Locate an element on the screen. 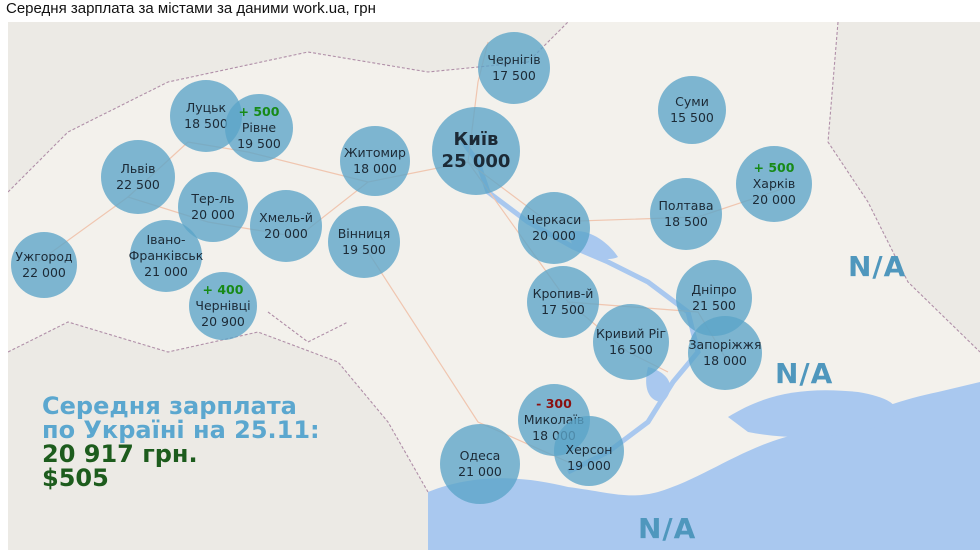 The image size is (980, 550). city-salary: 25 000 is located at coordinates (476, 161).